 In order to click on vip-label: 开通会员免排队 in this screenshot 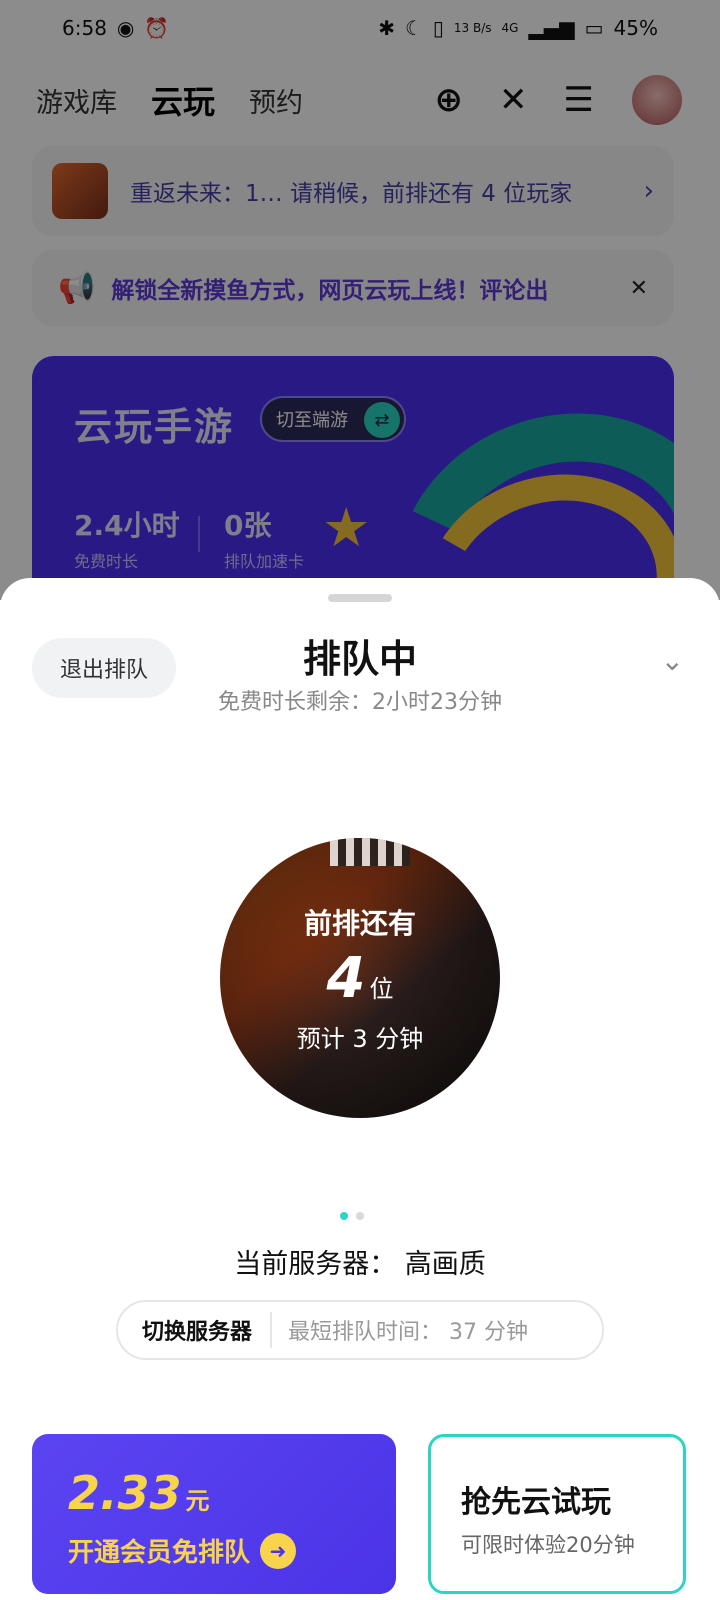, I will do `click(159, 1553)`.